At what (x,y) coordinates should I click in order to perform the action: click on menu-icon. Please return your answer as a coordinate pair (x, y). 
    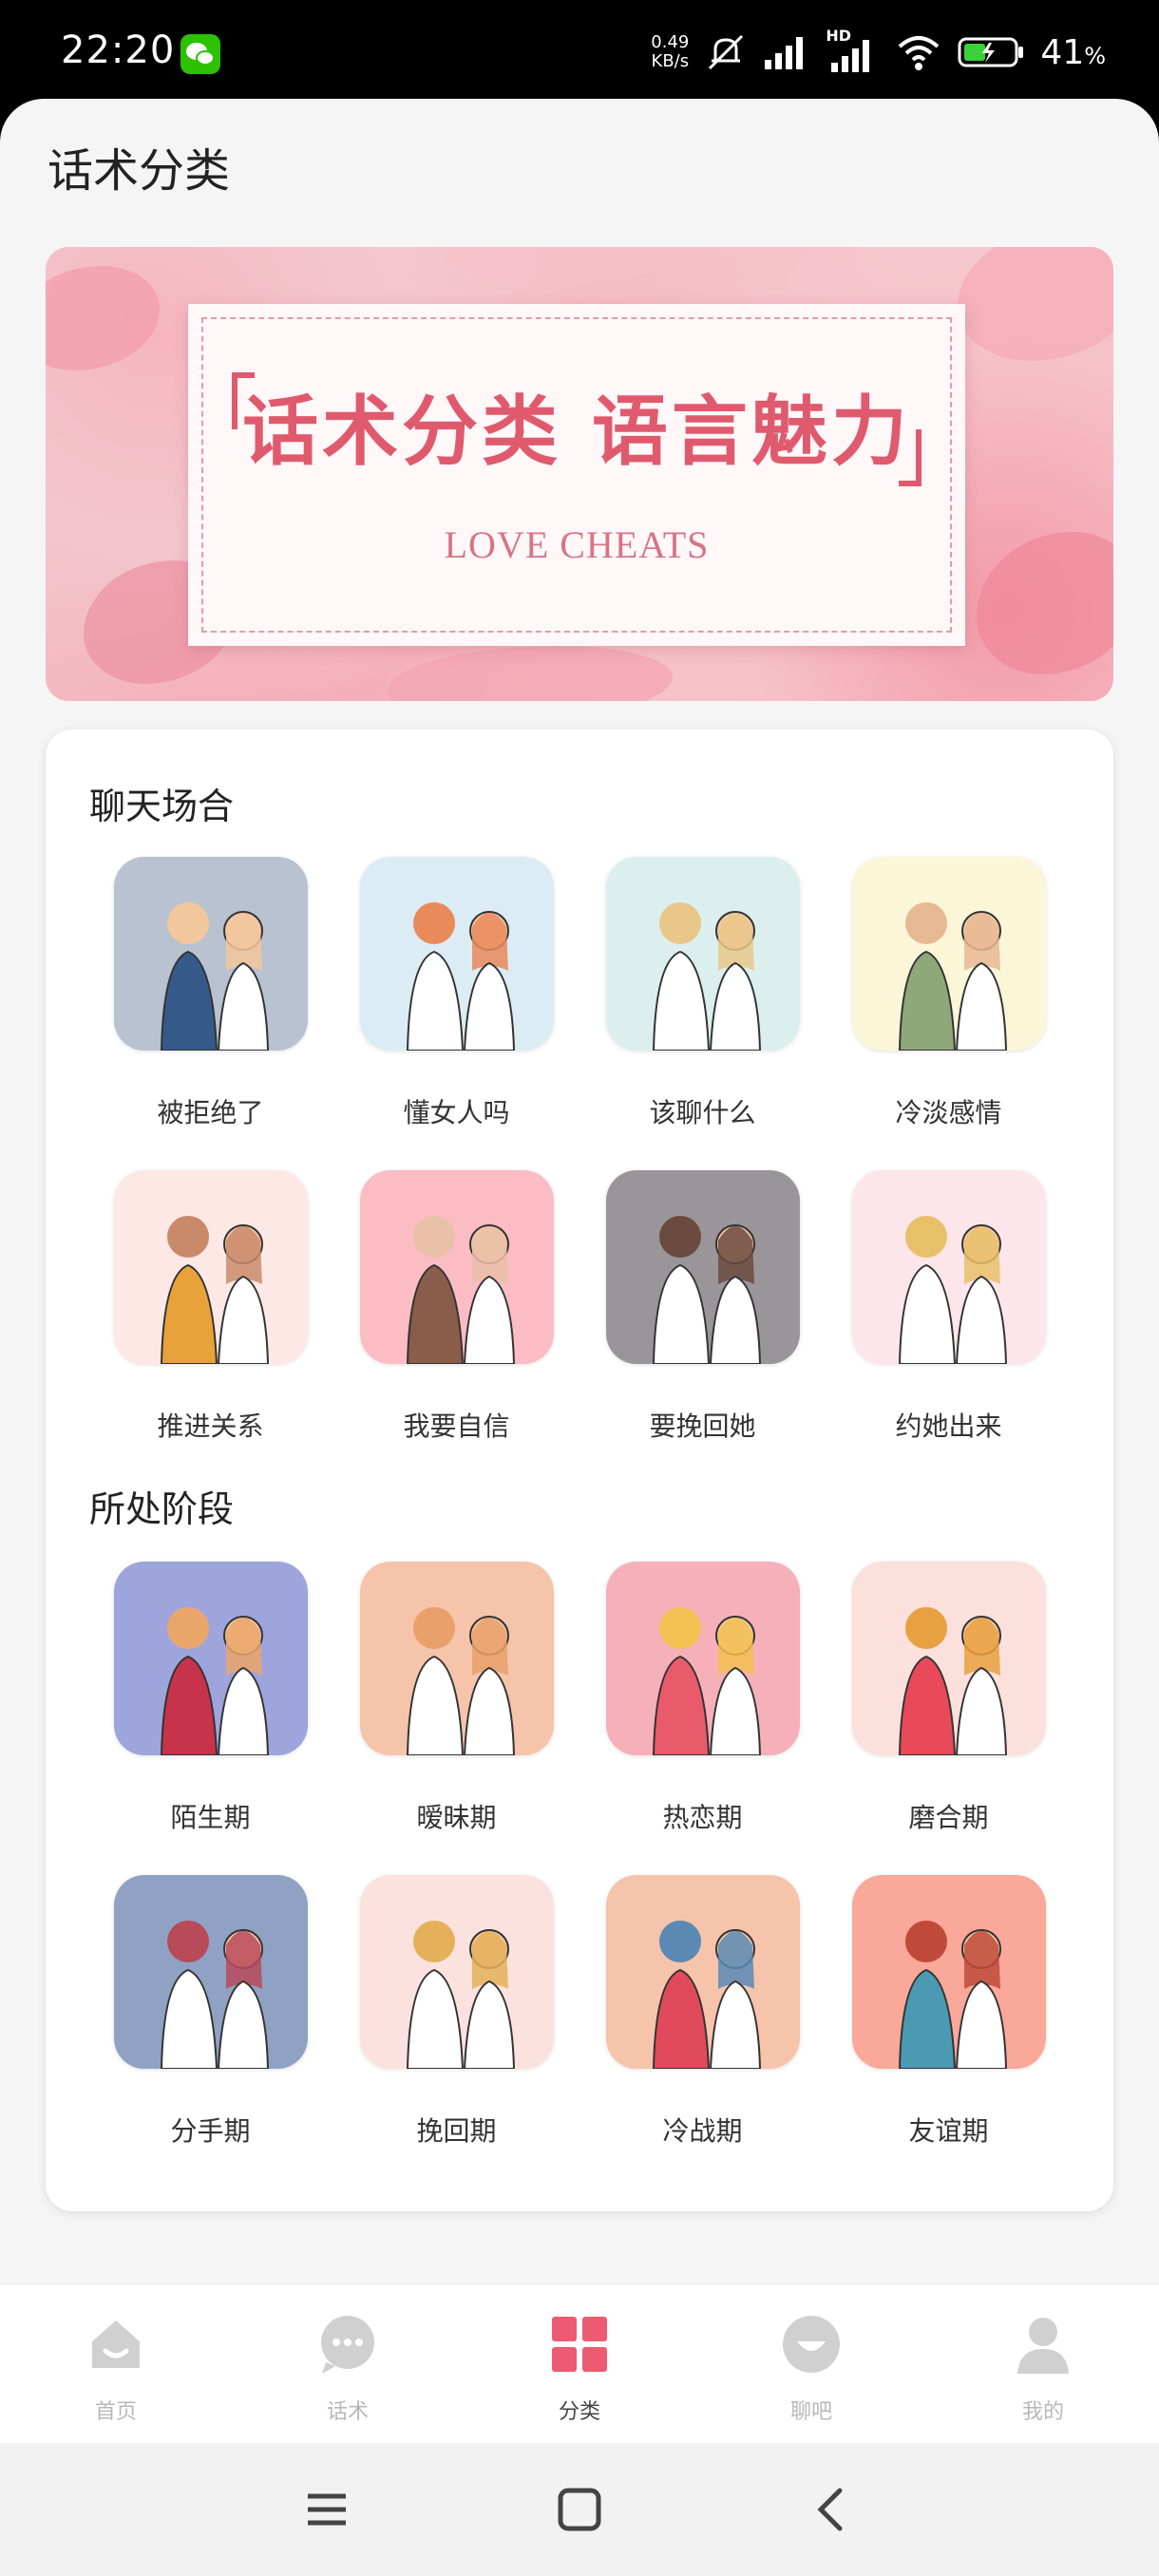
    Looking at the image, I should click on (326, 2509).